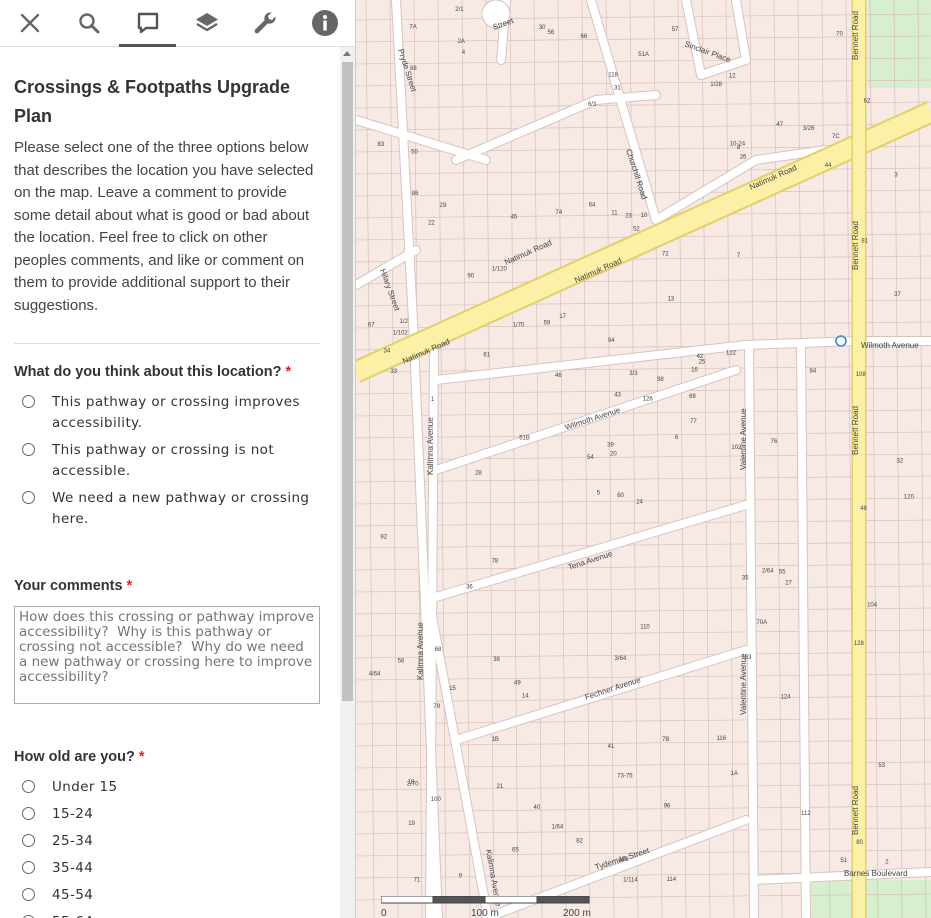 The width and height of the screenshot is (931, 918). Describe the element at coordinates (620, 496) in the screenshot. I see `lot-number-label: 60` at that location.